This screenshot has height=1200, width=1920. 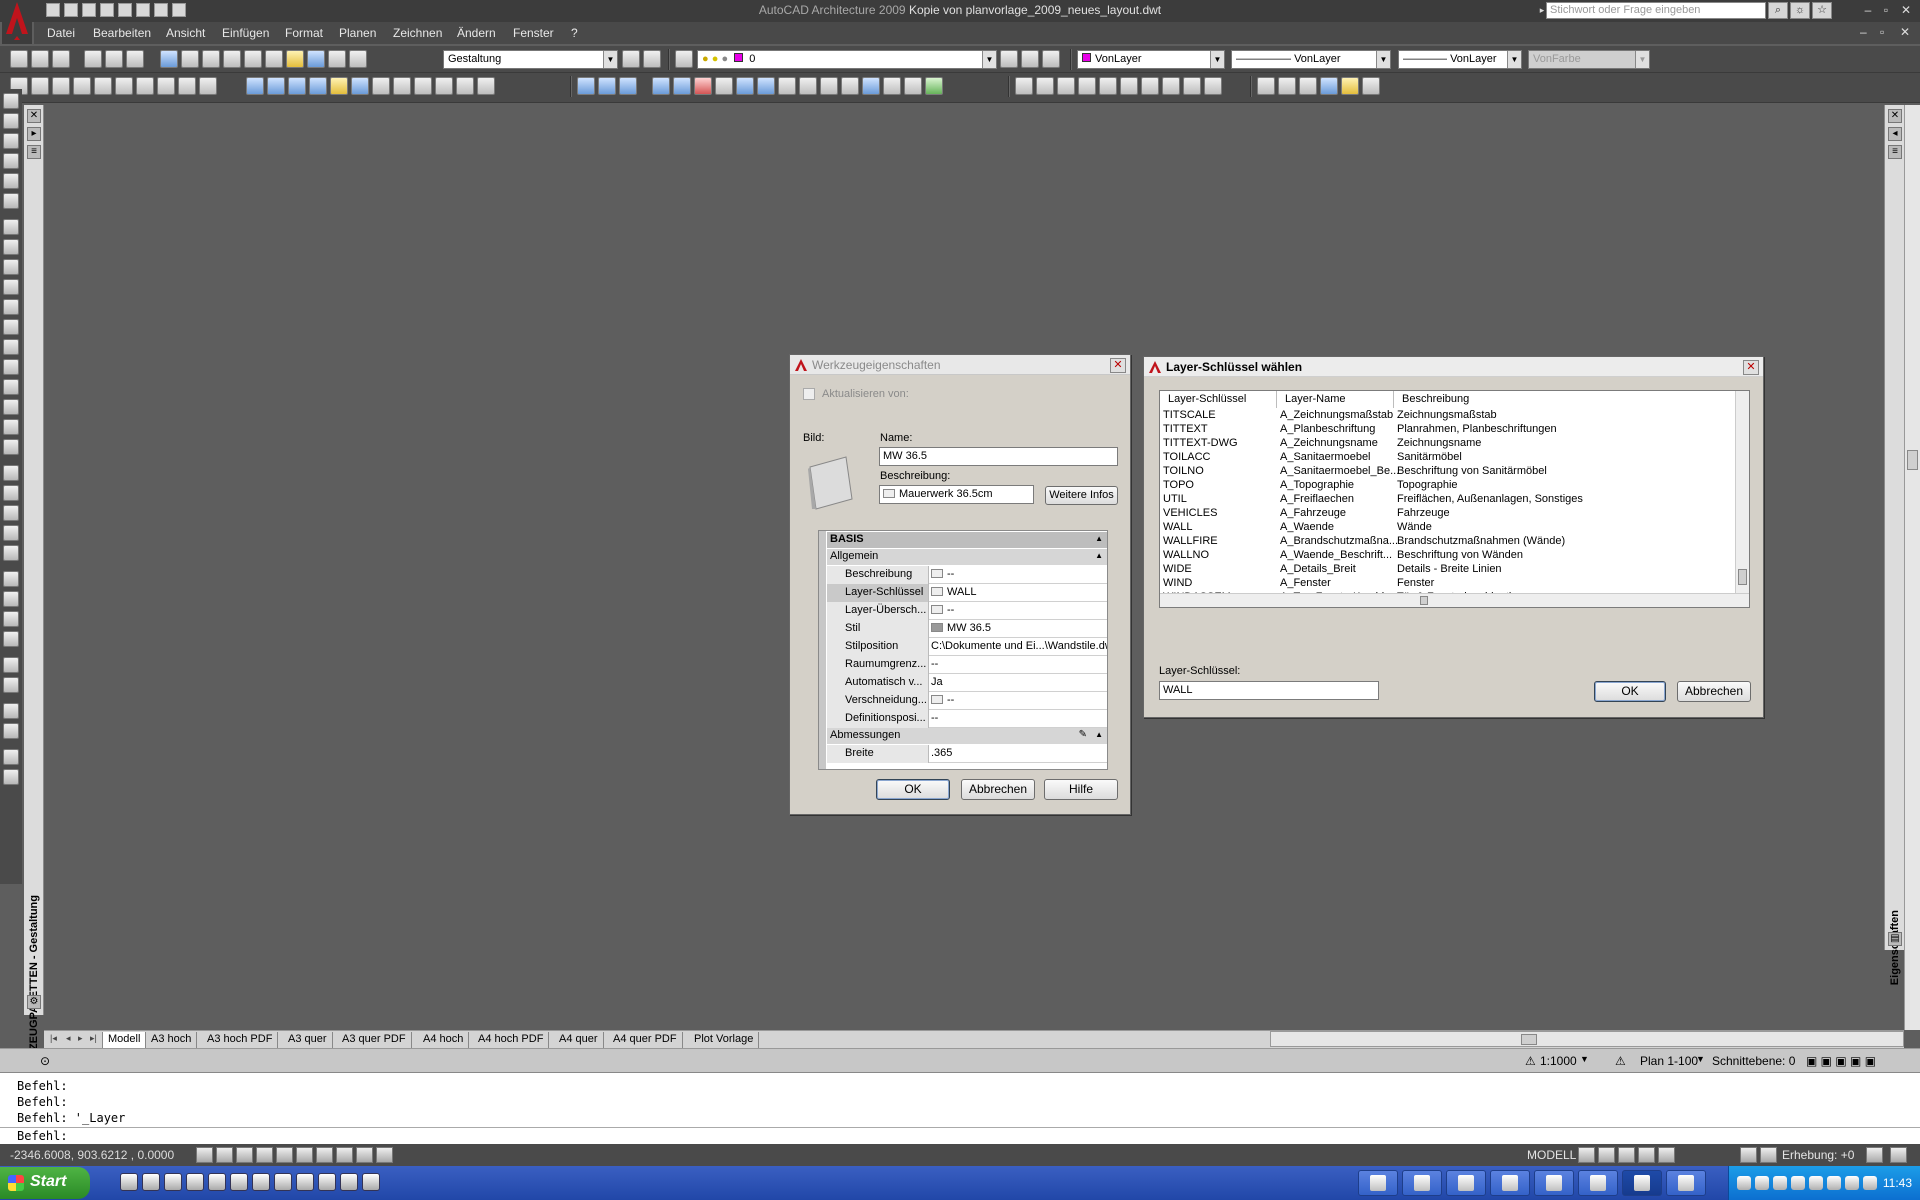 What do you see at coordinates (809, 394) in the screenshot?
I see `update-from-checkbox` at bounding box center [809, 394].